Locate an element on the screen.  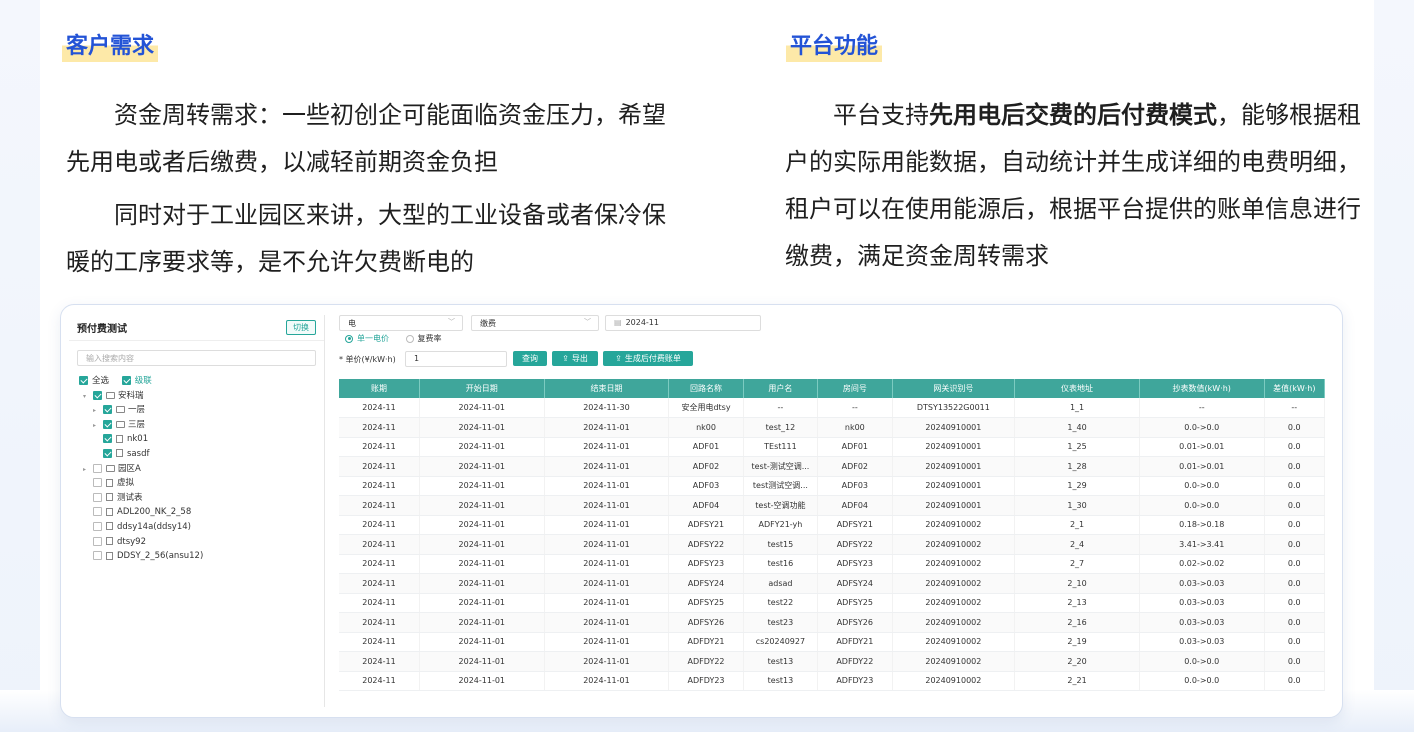
tree-node: dtsy92 is located at coordinates (201, 542).